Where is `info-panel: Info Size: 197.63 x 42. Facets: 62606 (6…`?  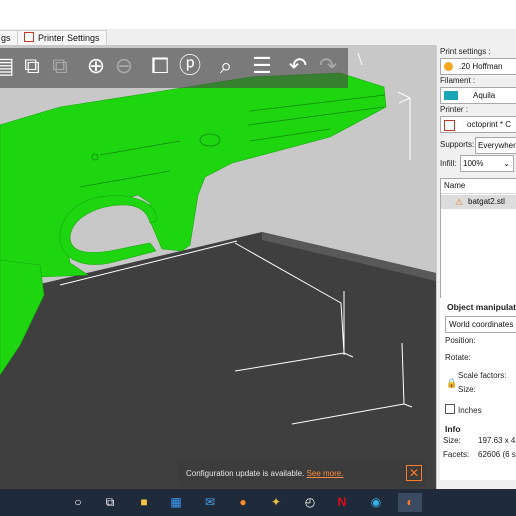 info-panel: Info Size: 197.63 x 42. Facets: 62606 (6… is located at coordinates (478, 450).